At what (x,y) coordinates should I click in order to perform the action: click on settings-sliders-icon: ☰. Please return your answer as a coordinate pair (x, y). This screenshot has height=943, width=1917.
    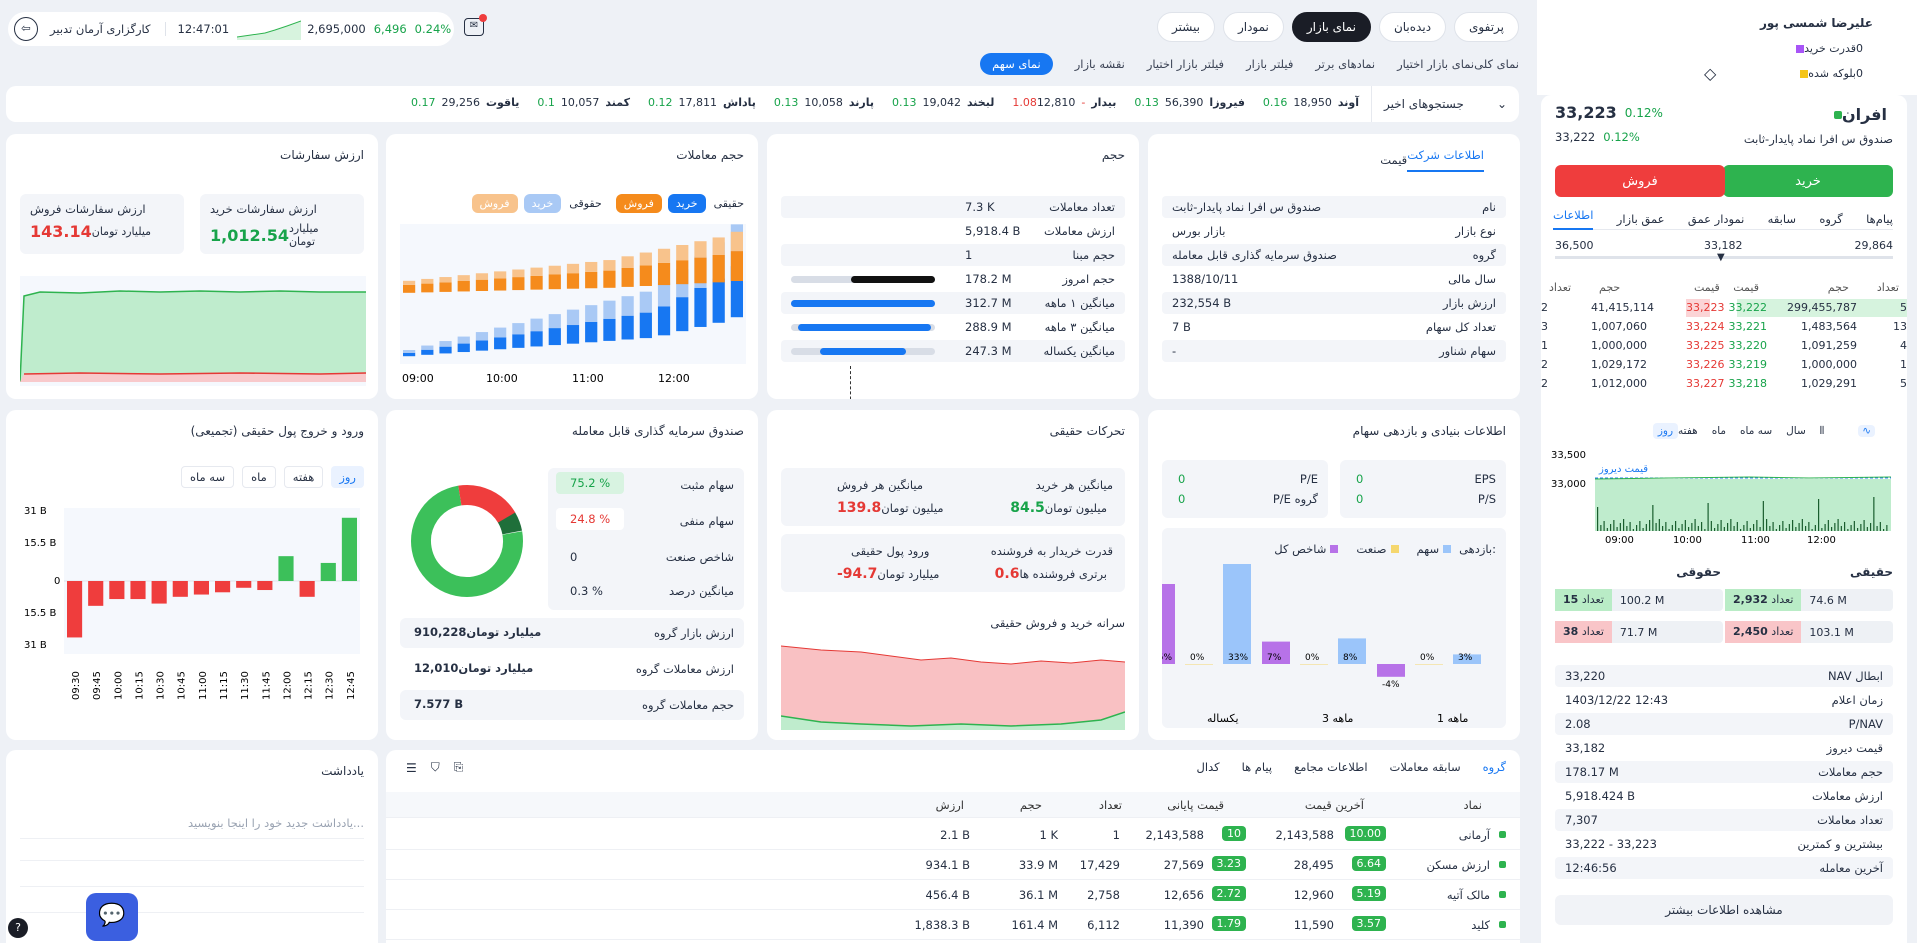
    Looking at the image, I should click on (411, 768).